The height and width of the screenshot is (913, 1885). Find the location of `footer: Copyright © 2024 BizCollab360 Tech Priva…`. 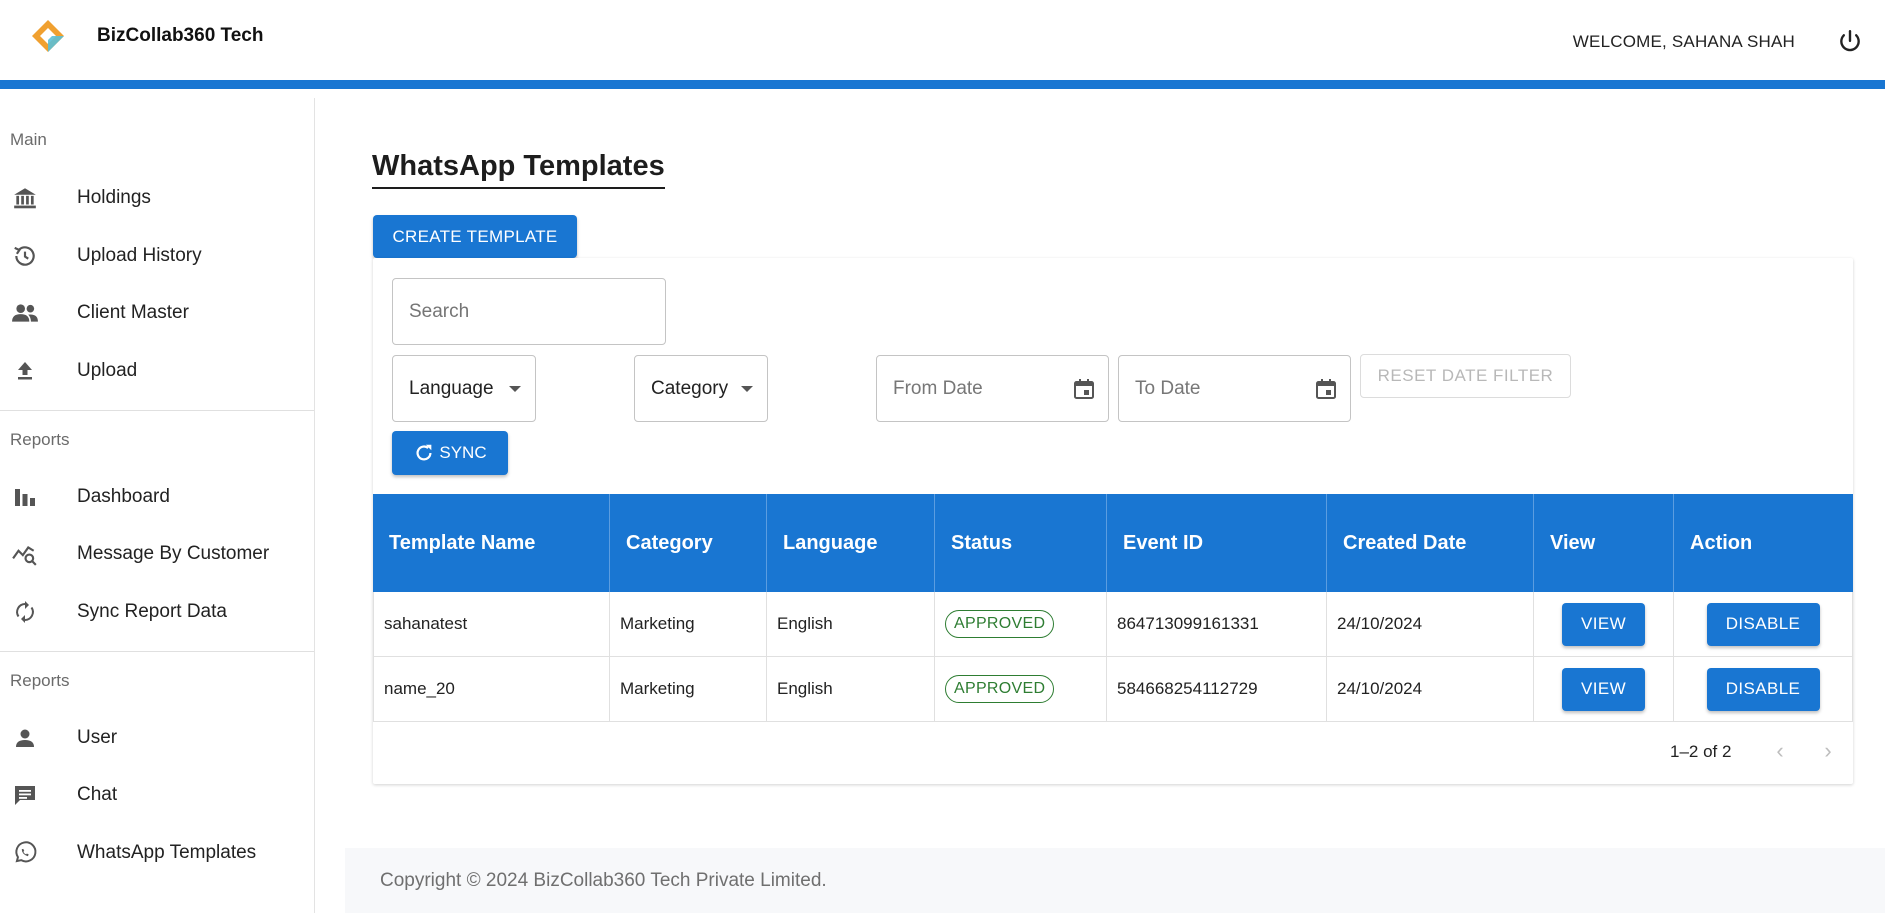

footer: Copyright © 2024 BizCollab360 Tech Priva… is located at coordinates (1115, 880).